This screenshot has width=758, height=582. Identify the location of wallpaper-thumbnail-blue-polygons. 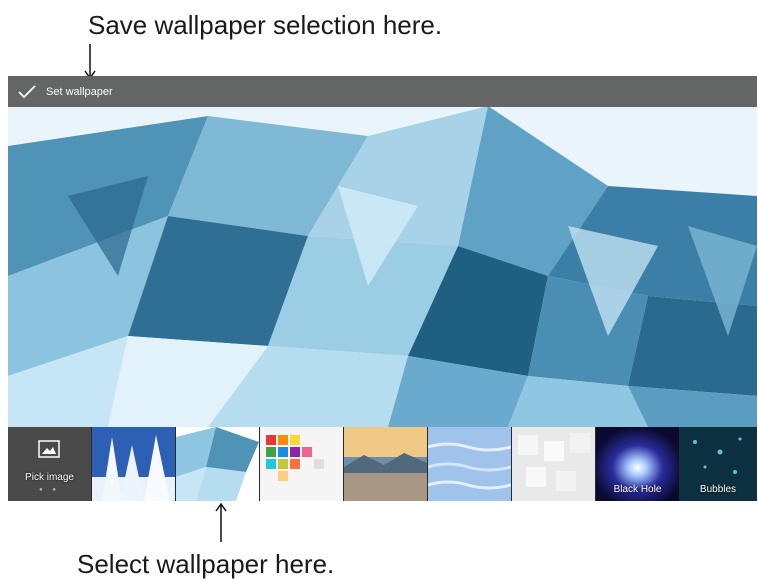
(217, 464).